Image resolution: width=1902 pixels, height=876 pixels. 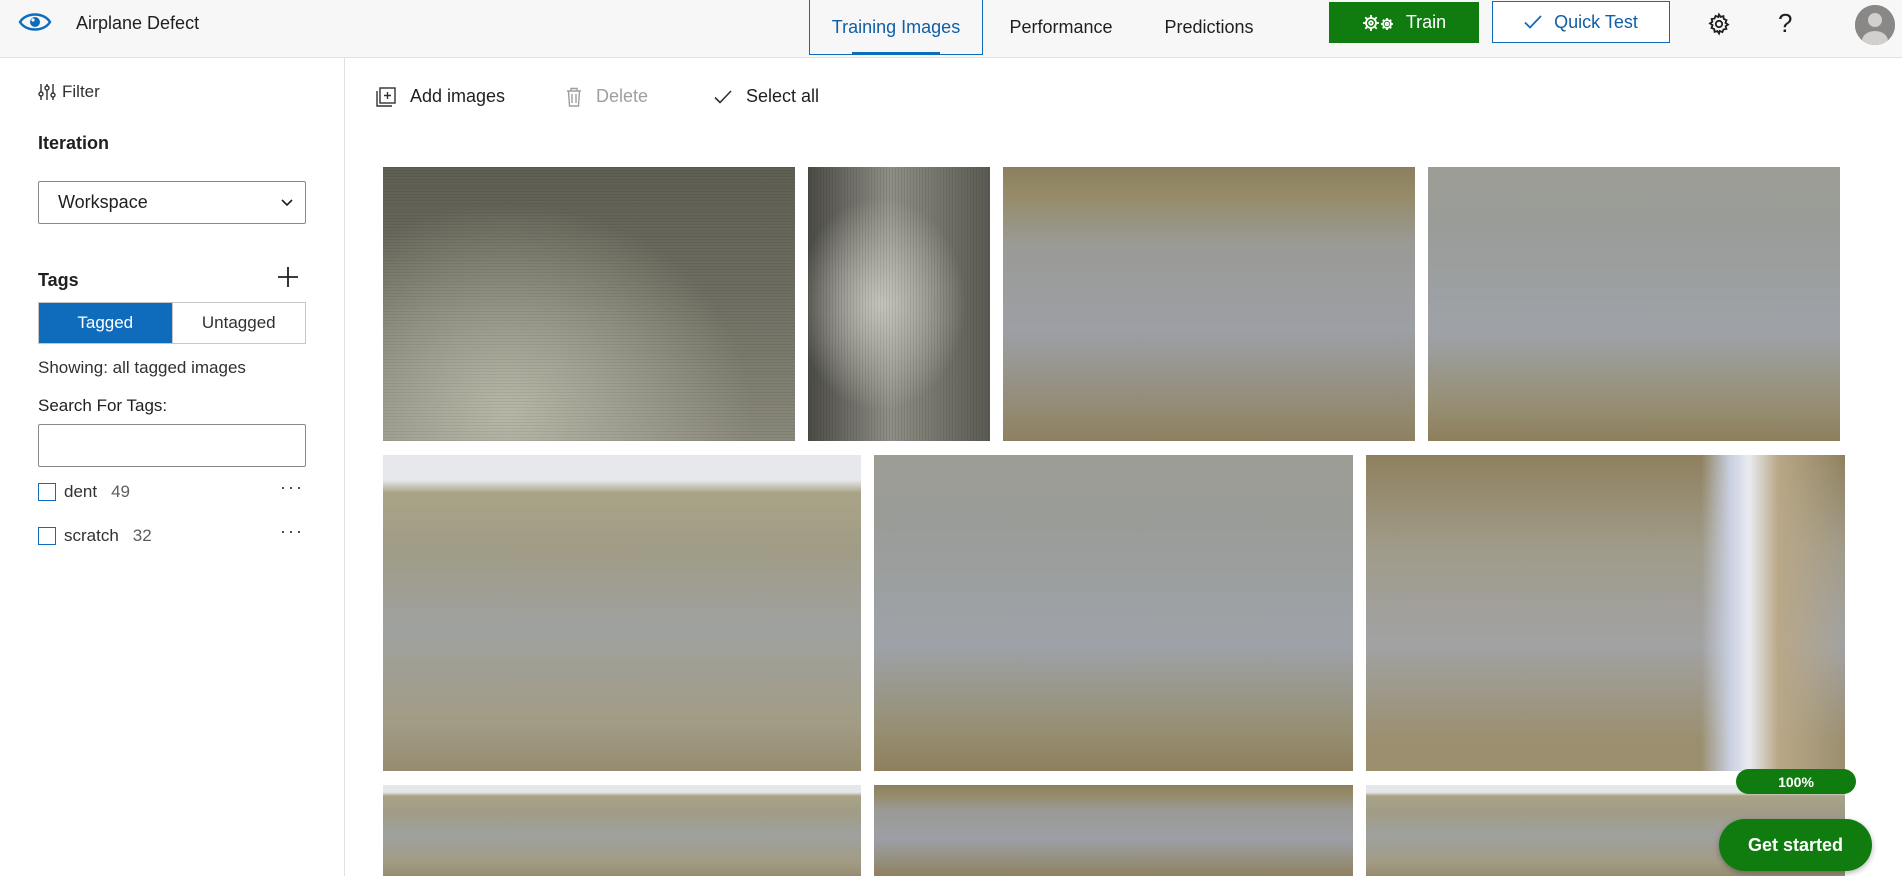 What do you see at coordinates (121, 491) in the screenshot?
I see `tag-count: 49` at bounding box center [121, 491].